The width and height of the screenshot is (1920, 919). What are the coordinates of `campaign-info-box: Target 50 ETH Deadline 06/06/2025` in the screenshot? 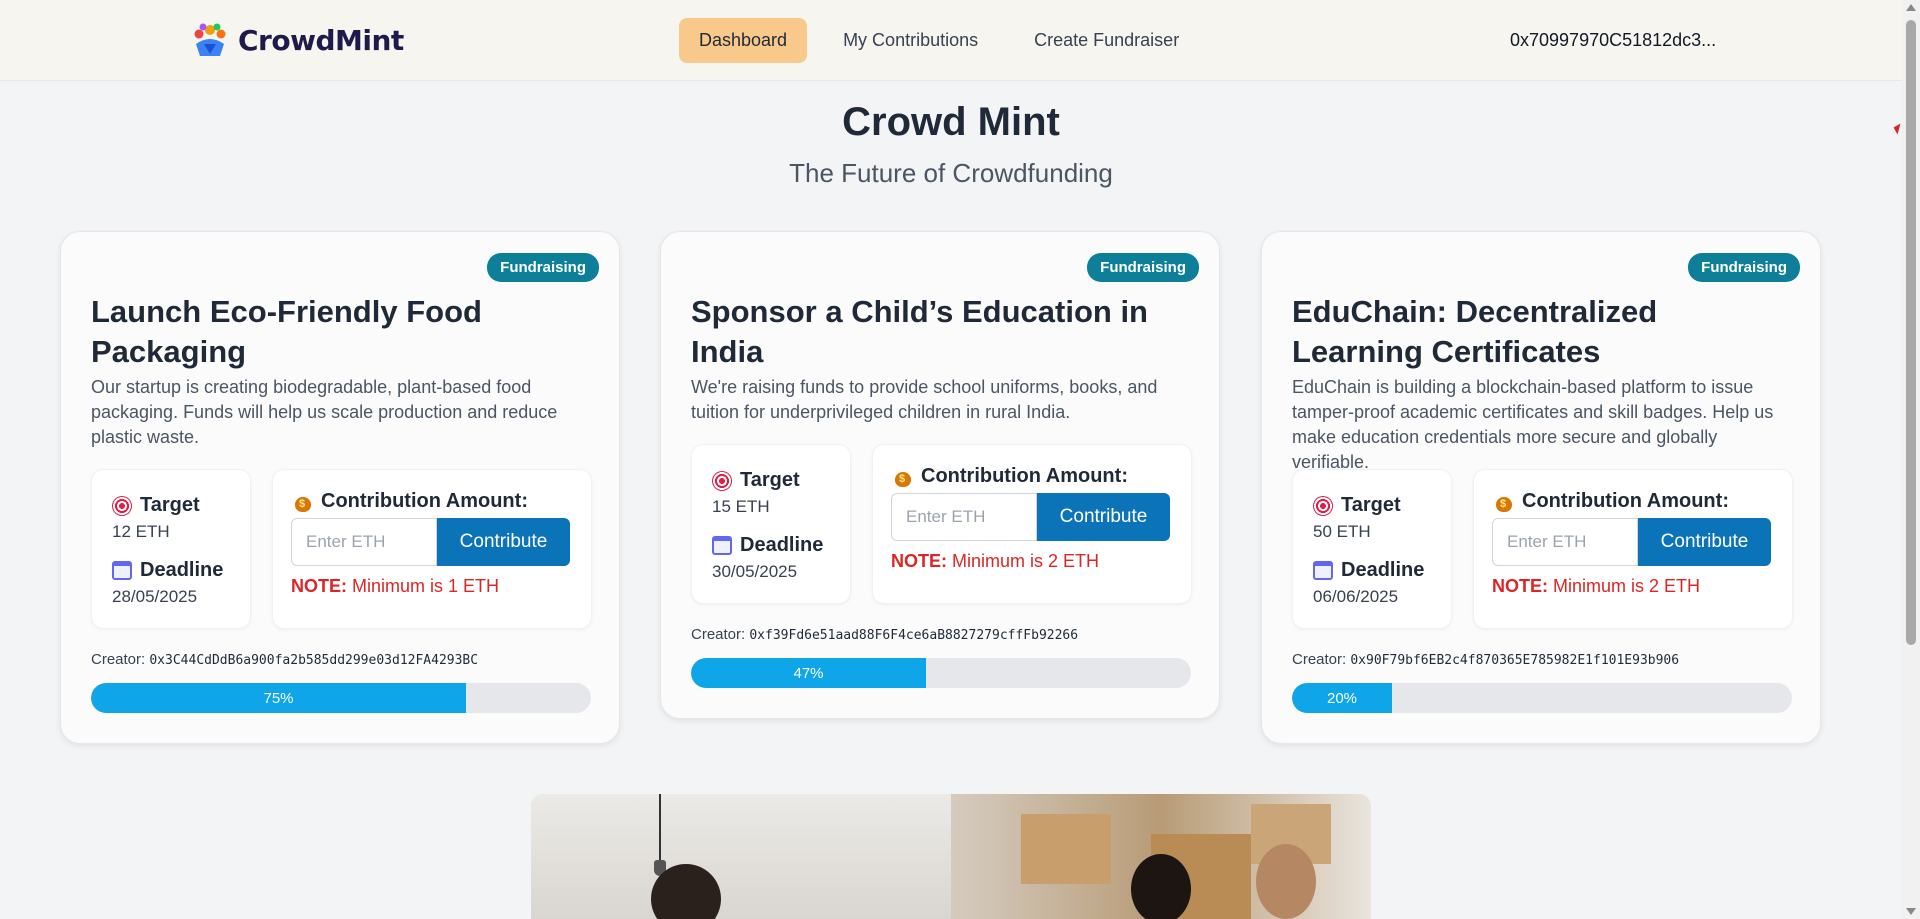 It's located at (1372, 549).